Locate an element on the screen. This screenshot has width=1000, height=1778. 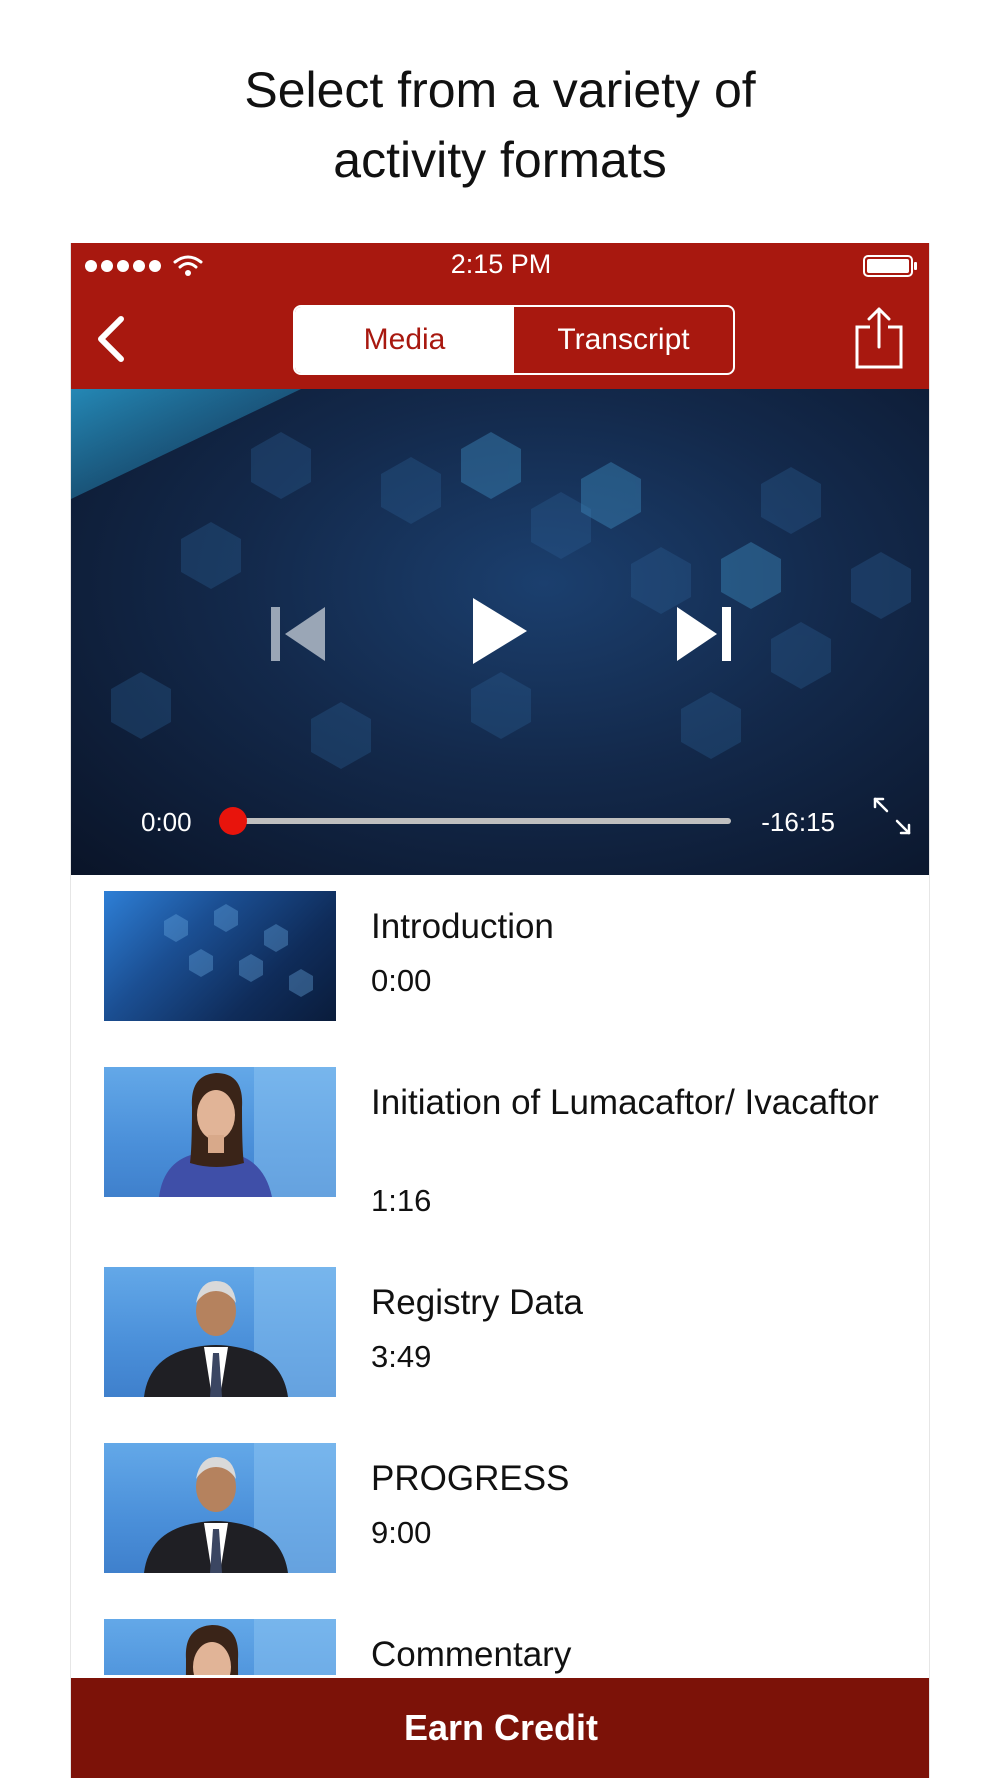
chevron-left-icon is located at coordinates (111, 339).